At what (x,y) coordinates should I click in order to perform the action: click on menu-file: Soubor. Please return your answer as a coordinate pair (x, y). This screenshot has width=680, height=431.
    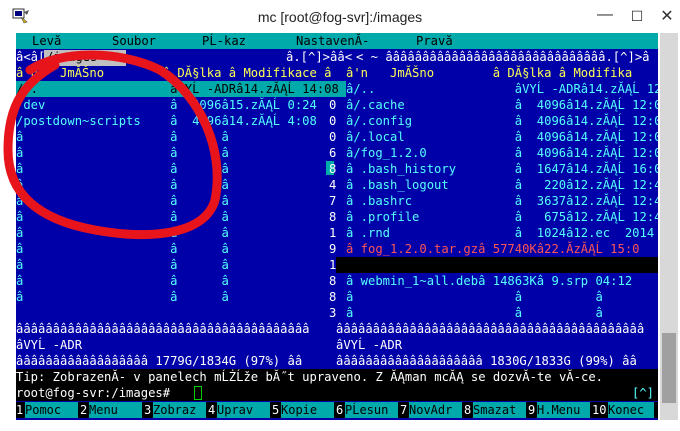
    Looking at the image, I should click on (134, 41).